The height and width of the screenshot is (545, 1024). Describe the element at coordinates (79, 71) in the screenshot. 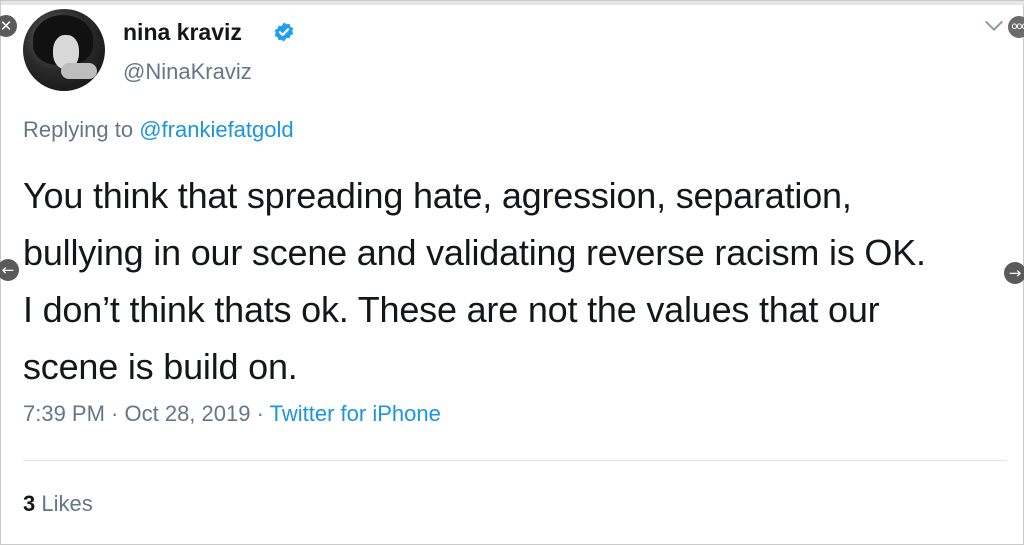

I see `avatar-hand` at that location.